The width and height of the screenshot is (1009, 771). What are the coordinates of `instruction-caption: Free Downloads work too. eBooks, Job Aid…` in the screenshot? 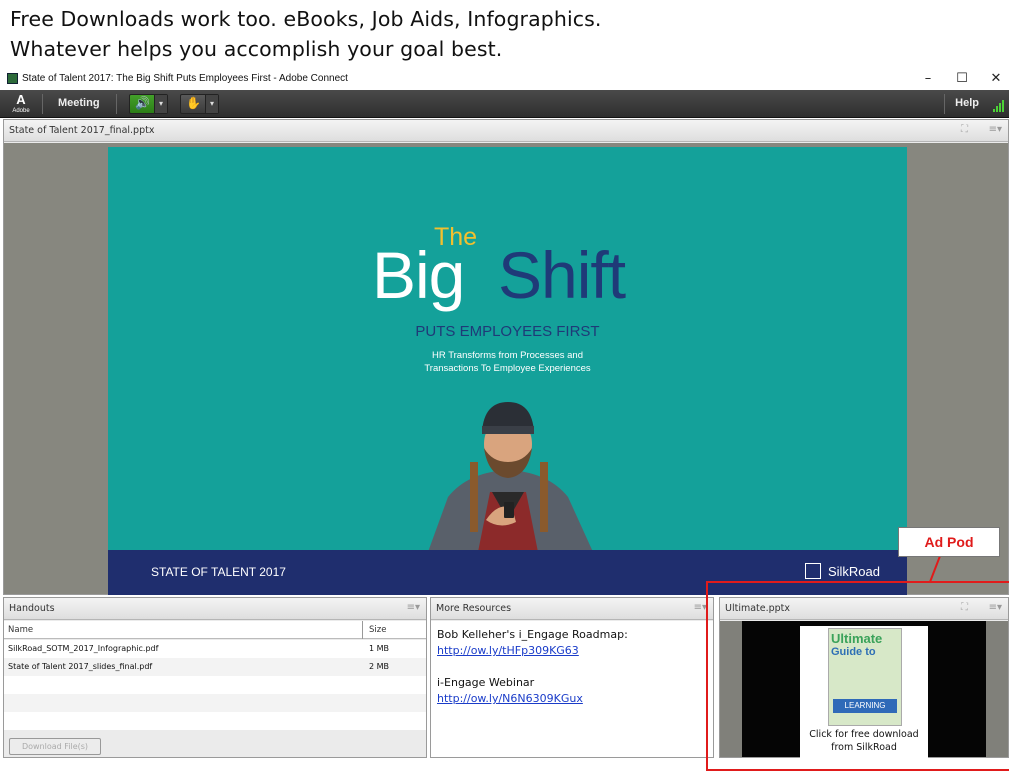 It's located at (306, 34).